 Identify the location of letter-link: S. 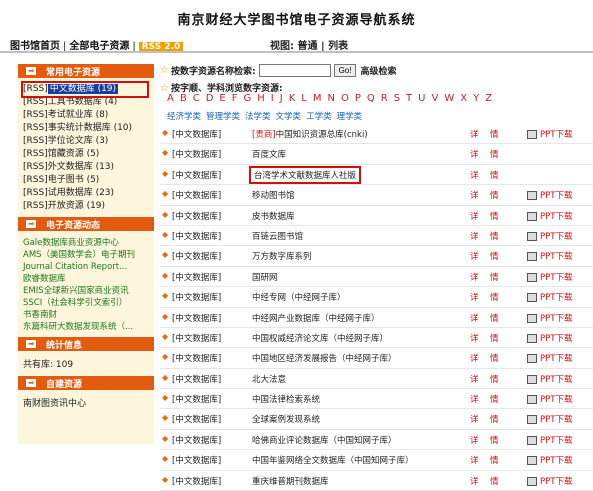
(397, 98).